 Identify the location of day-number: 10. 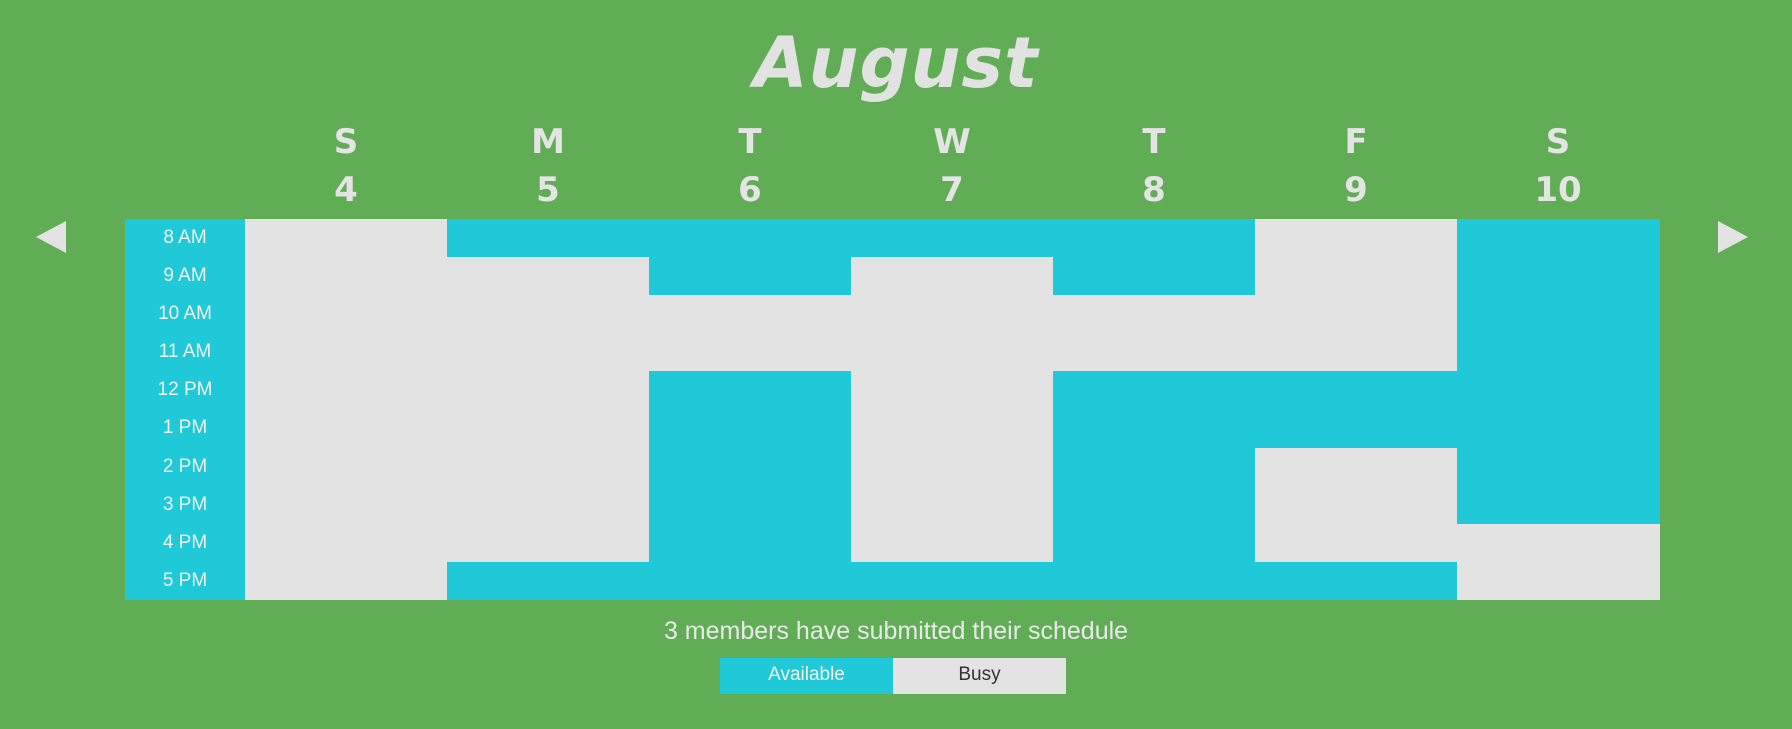
(1558, 190).